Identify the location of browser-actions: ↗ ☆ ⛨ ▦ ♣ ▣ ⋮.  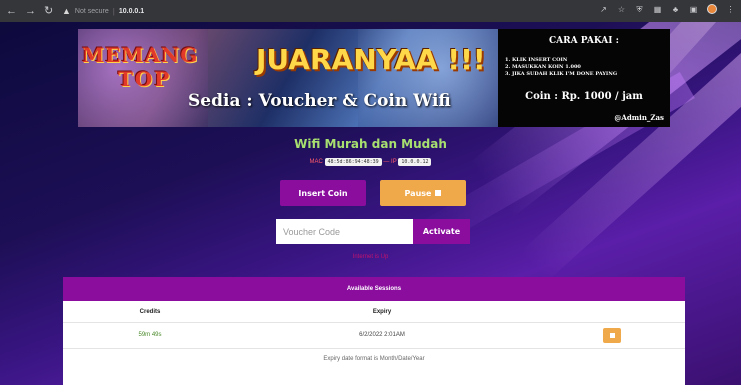
(667, 9).